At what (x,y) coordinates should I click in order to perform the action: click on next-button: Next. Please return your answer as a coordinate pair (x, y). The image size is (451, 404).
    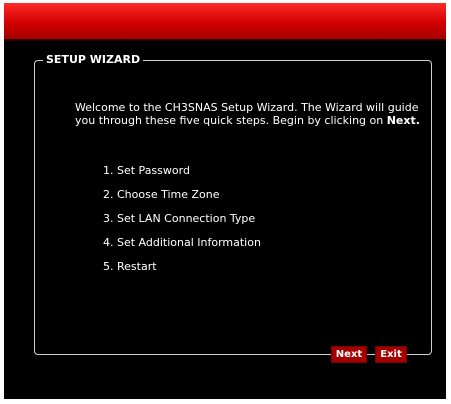
    Looking at the image, I should click on (349, 354).